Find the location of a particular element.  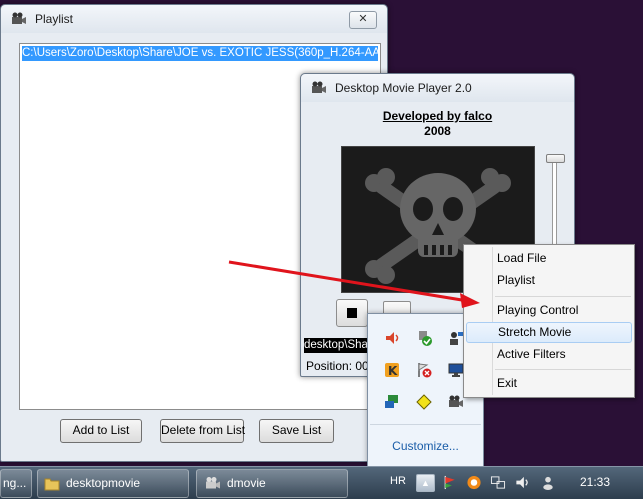

user-icon is located at coordinates (548, 482).